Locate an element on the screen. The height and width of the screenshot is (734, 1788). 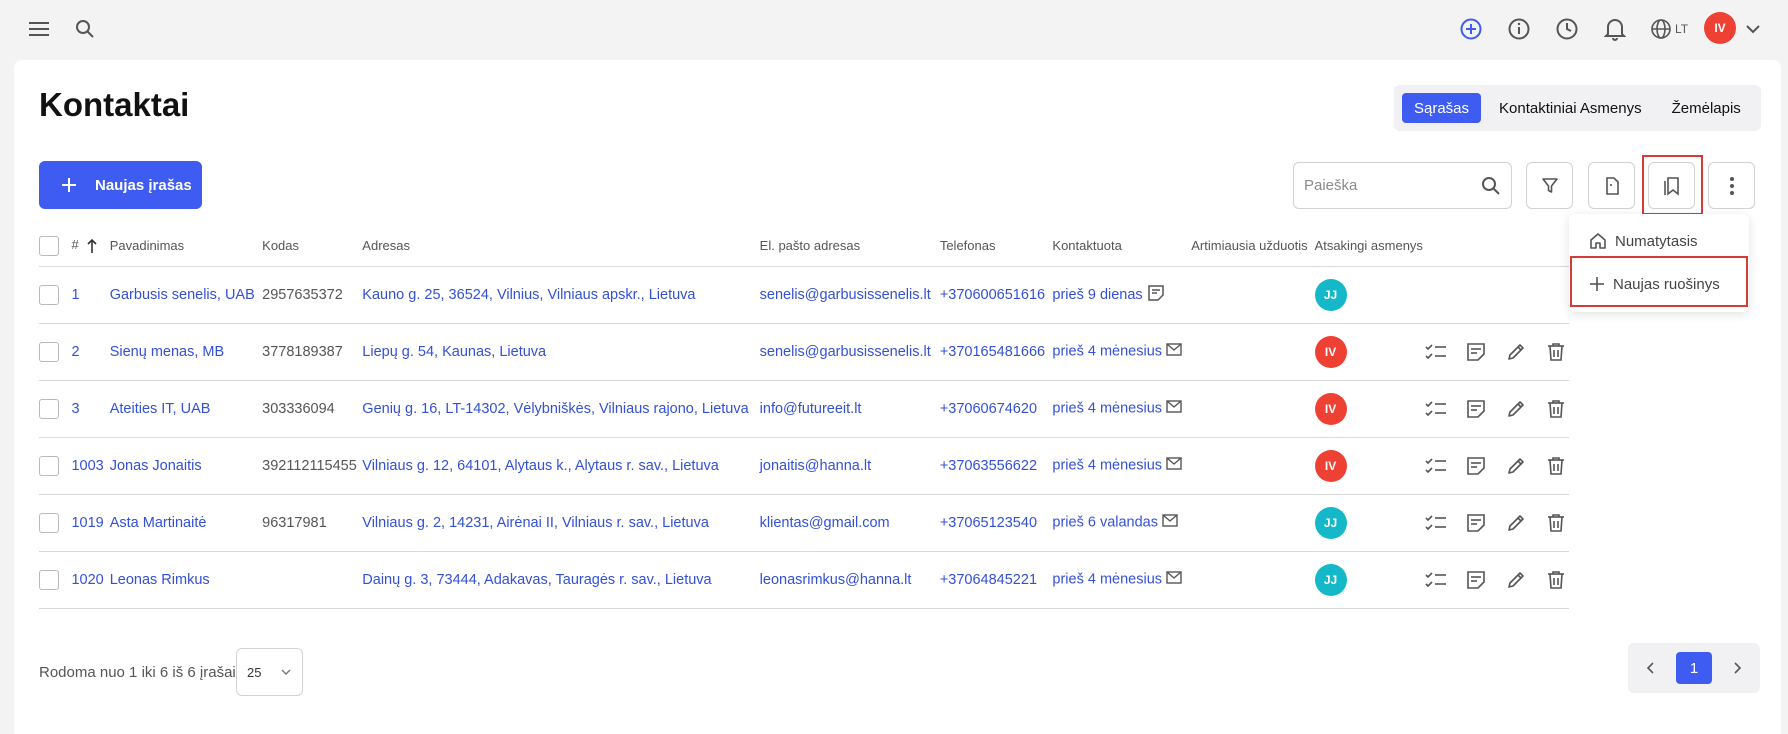
chevron-down-icon is located at coordinates (1753, 29).